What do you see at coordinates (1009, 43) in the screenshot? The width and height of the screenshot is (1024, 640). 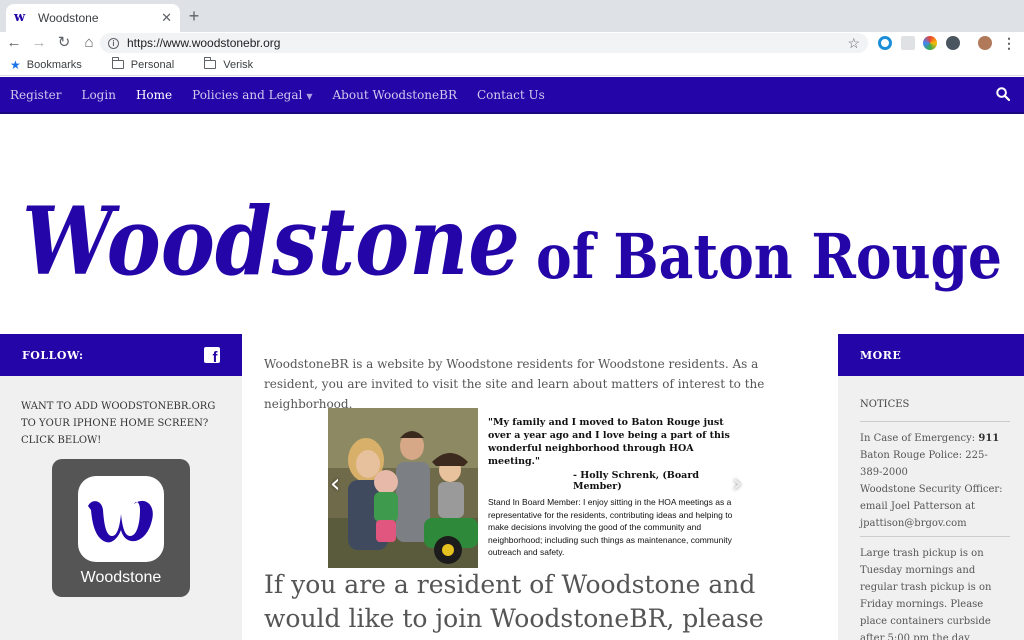 I see `browser-menu-icon: ⋮` at bounding box center [1009, 43].